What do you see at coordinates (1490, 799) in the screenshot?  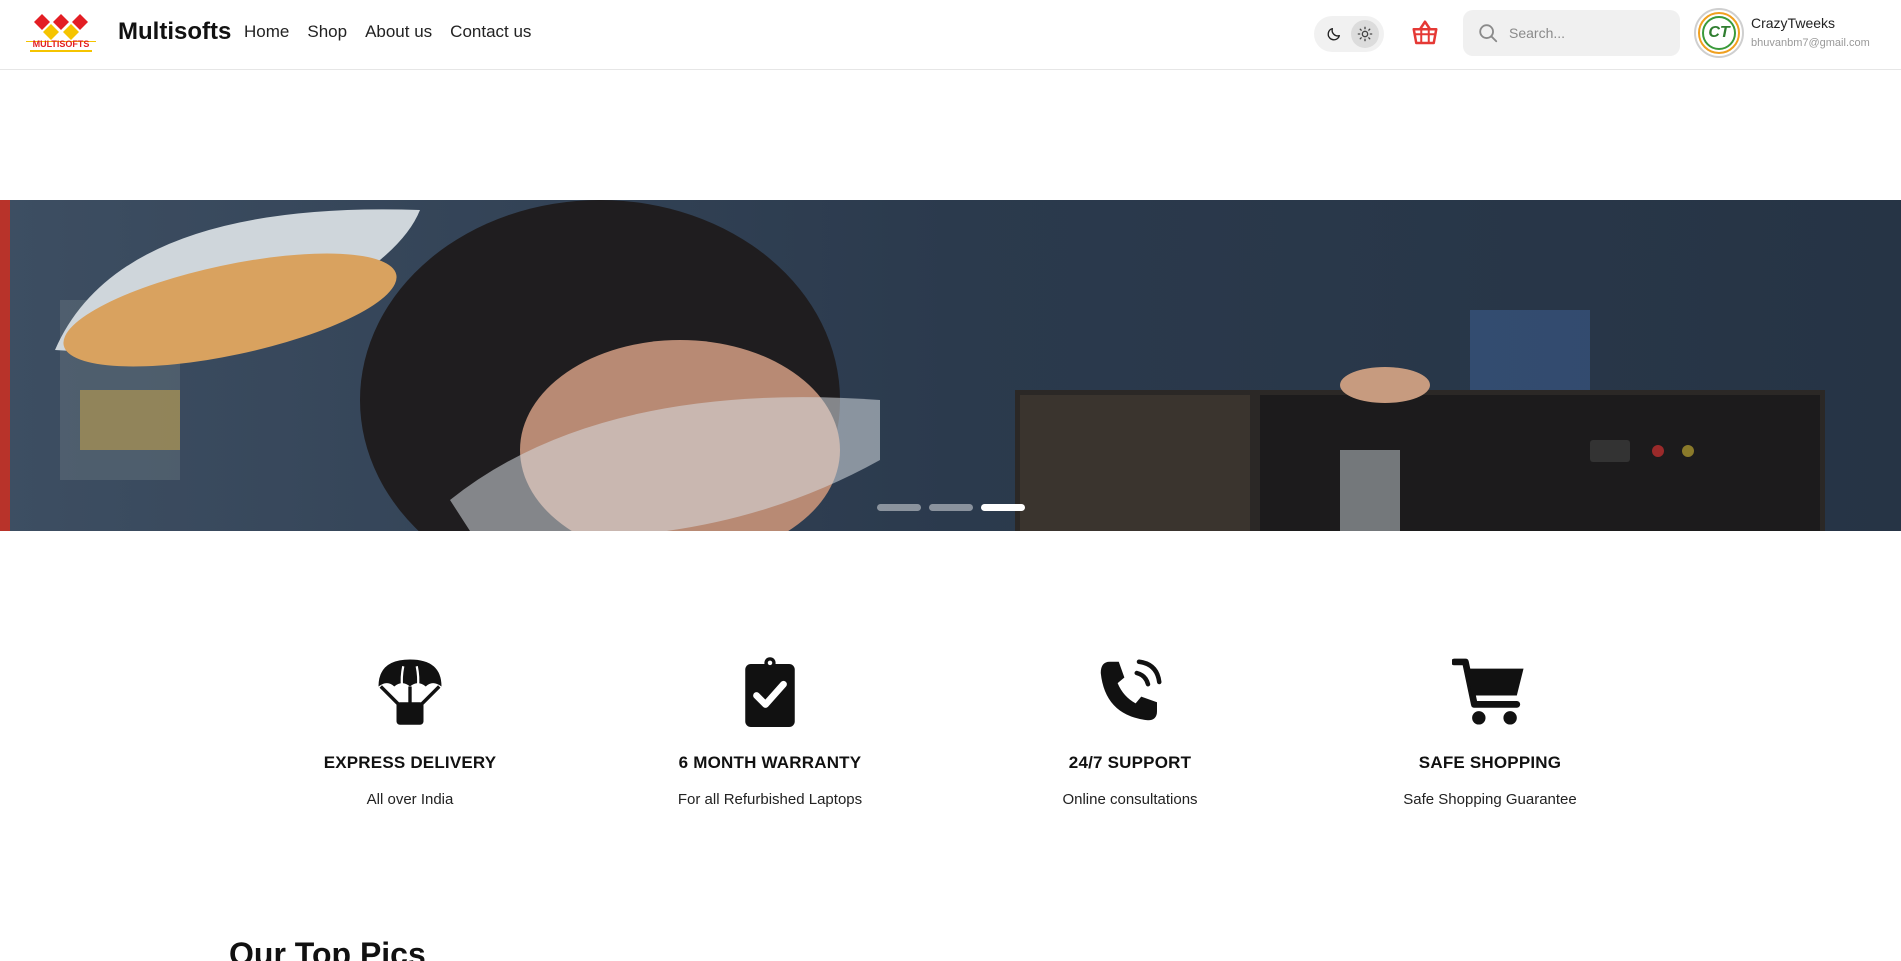 I see `feature-subtitle: Safe Shopping Guarantee` at bounding box center [1490, 799].